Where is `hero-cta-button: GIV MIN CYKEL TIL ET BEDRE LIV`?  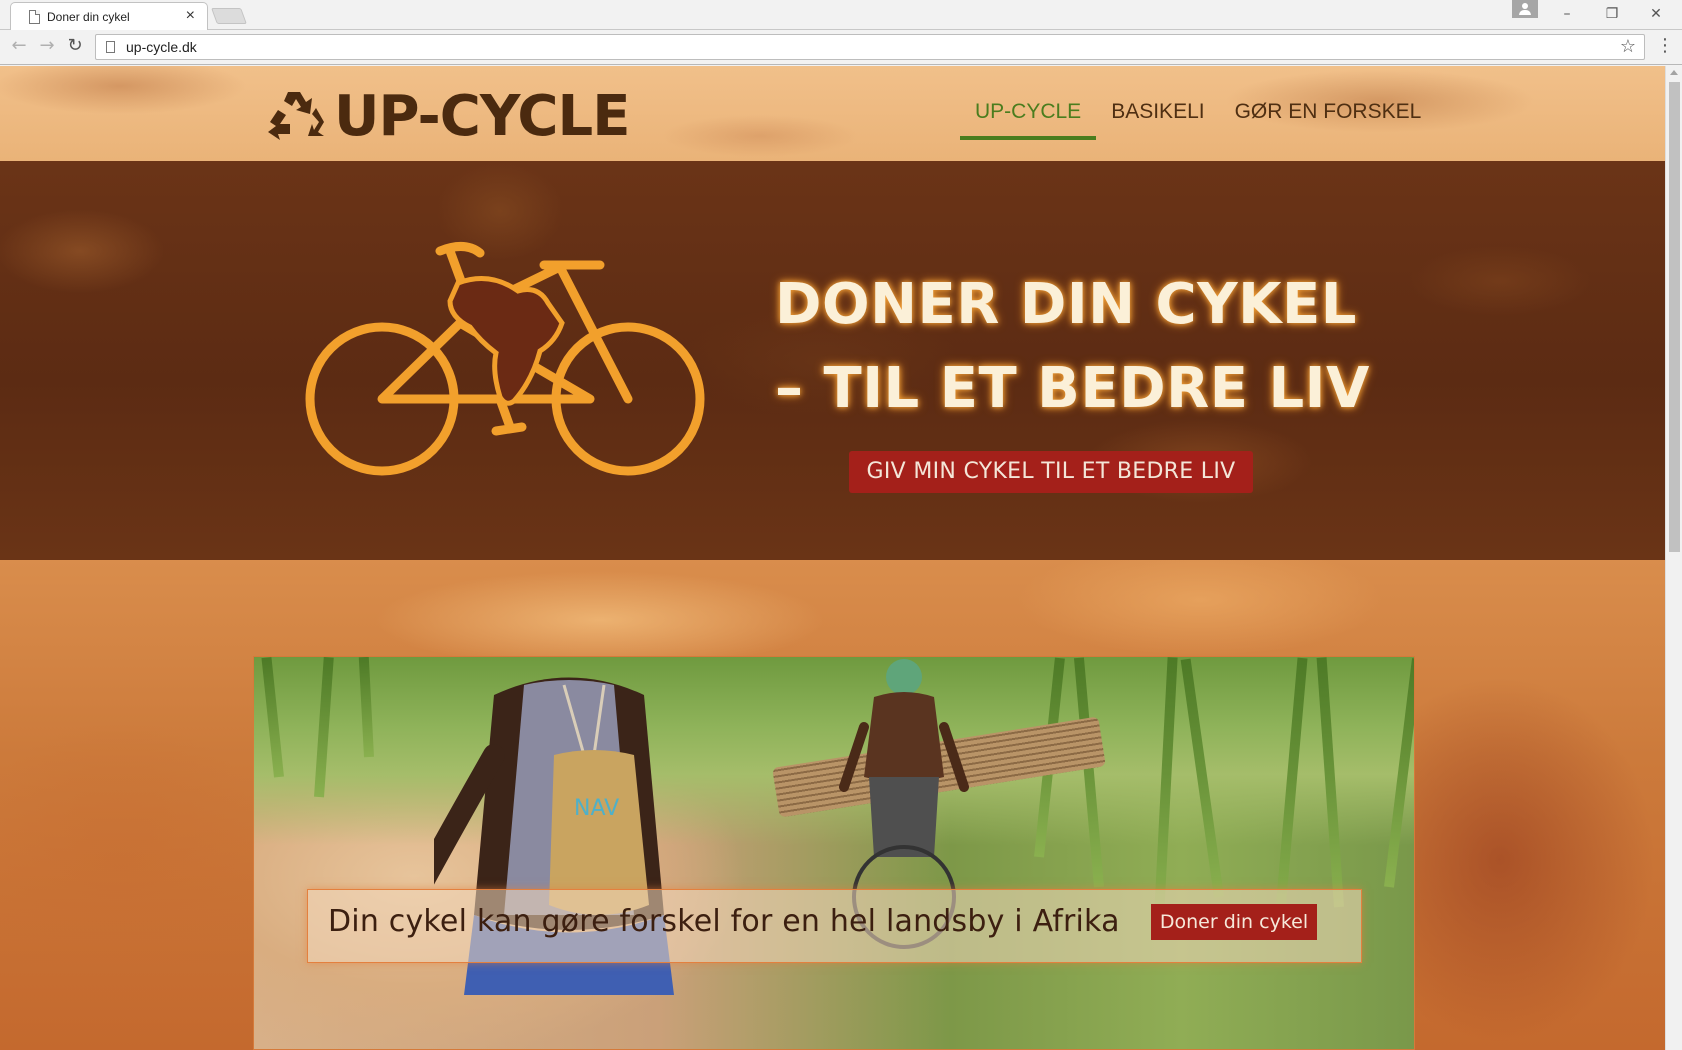
hero-cta-button: GIV MIN CYKEL TIL ET BEDRE LIV is located at coordinates (1051, 472).